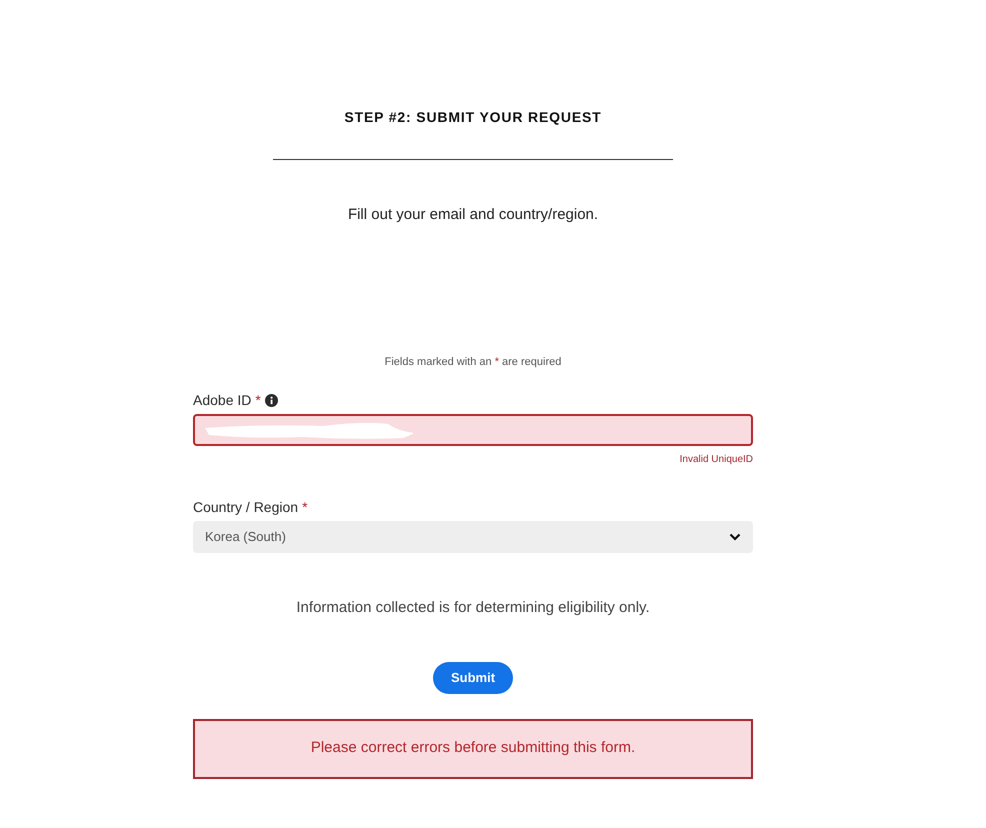 The image size is (986, 828). What do you see at coordinates (473, 748) in the screenshot?
I see `error-banner-text: Please correct errors before submitting this form.` at bounding box center [473, 748].